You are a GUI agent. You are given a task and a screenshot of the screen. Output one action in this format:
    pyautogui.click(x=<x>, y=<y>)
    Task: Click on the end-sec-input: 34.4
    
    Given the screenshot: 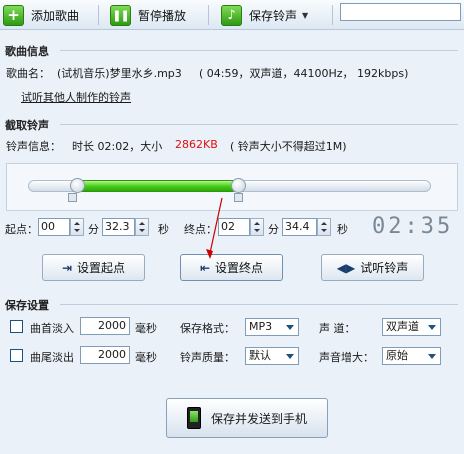 What is the action you would take?
    pyautogui.click(x=299, y=227)
    